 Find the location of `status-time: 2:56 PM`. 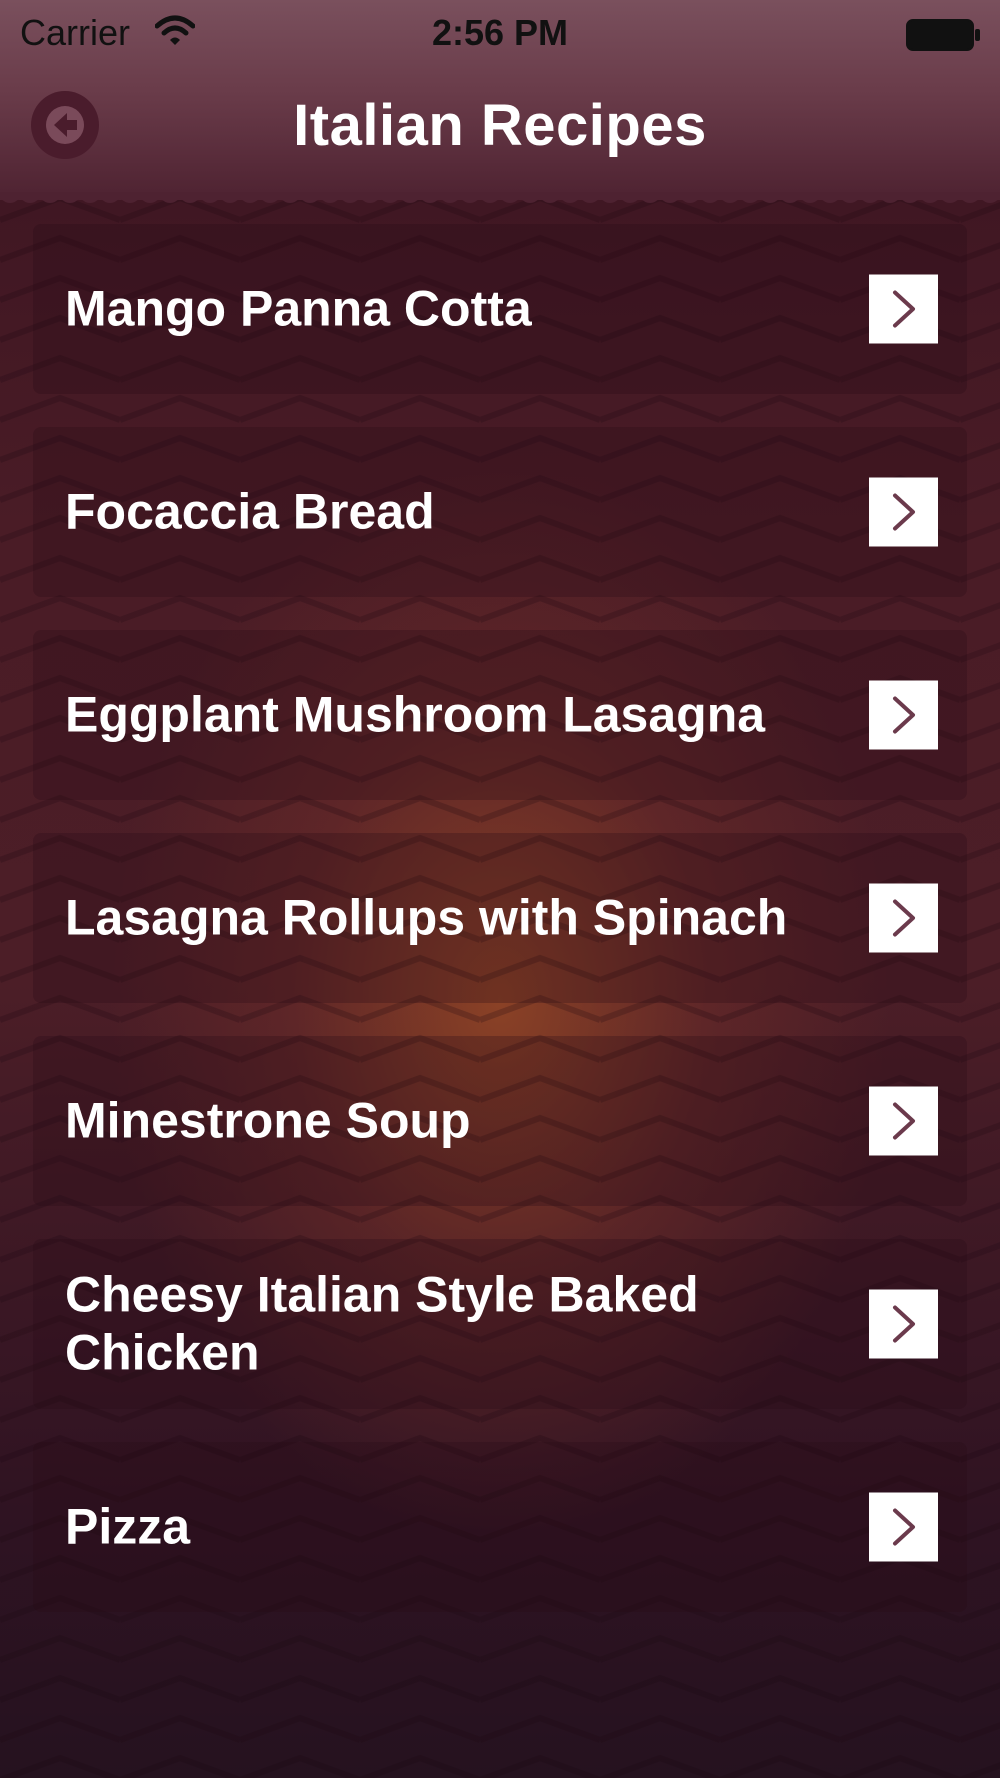

status-time: 2:56 PM is located at coordinates (500, 32).